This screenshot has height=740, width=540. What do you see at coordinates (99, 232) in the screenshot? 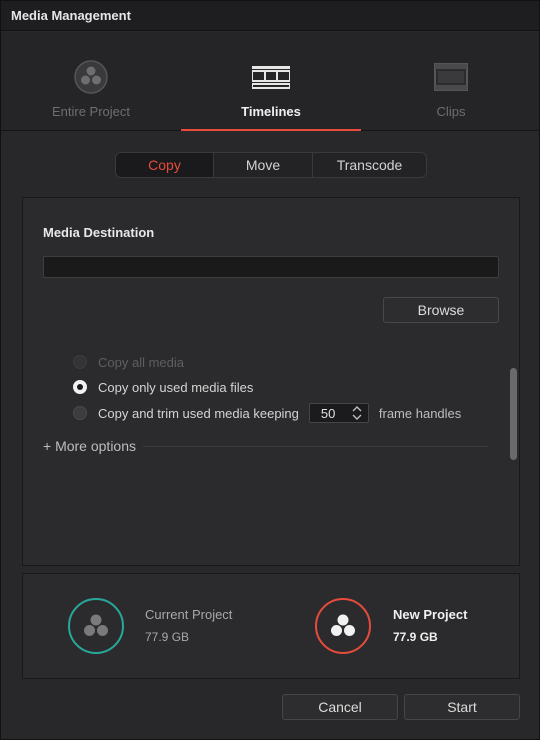
I see `media-destination-label: Media Destination` at bounding box center [99, 232].